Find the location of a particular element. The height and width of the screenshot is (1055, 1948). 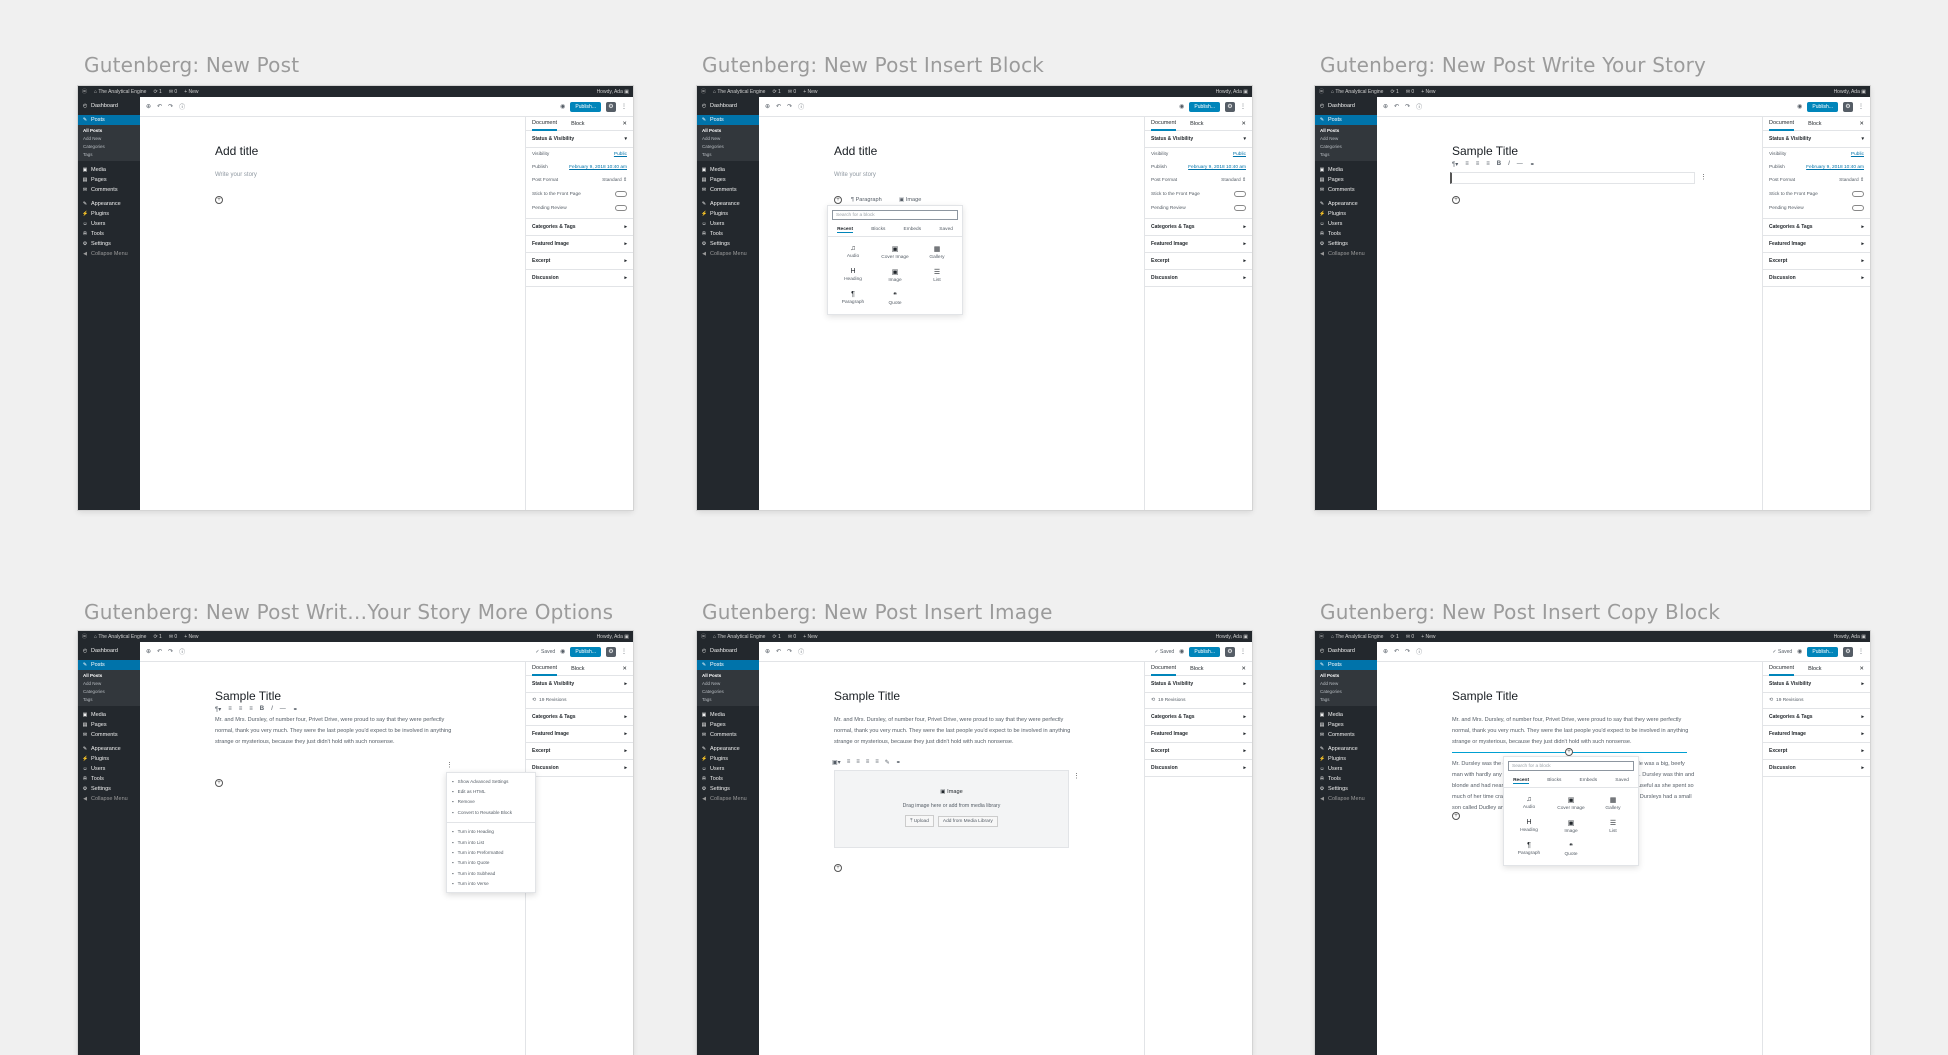

updates-link: ⟳ 1 is located at coordinates (1394, 92).